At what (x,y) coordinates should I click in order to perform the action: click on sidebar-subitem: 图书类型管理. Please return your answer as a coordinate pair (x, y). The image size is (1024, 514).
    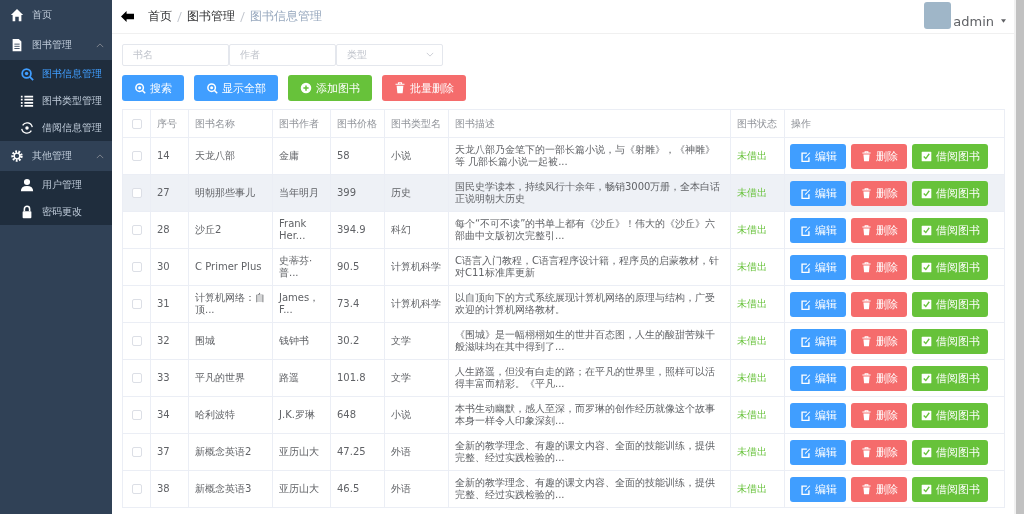
    Looking at the image, I should click on (56, 100).